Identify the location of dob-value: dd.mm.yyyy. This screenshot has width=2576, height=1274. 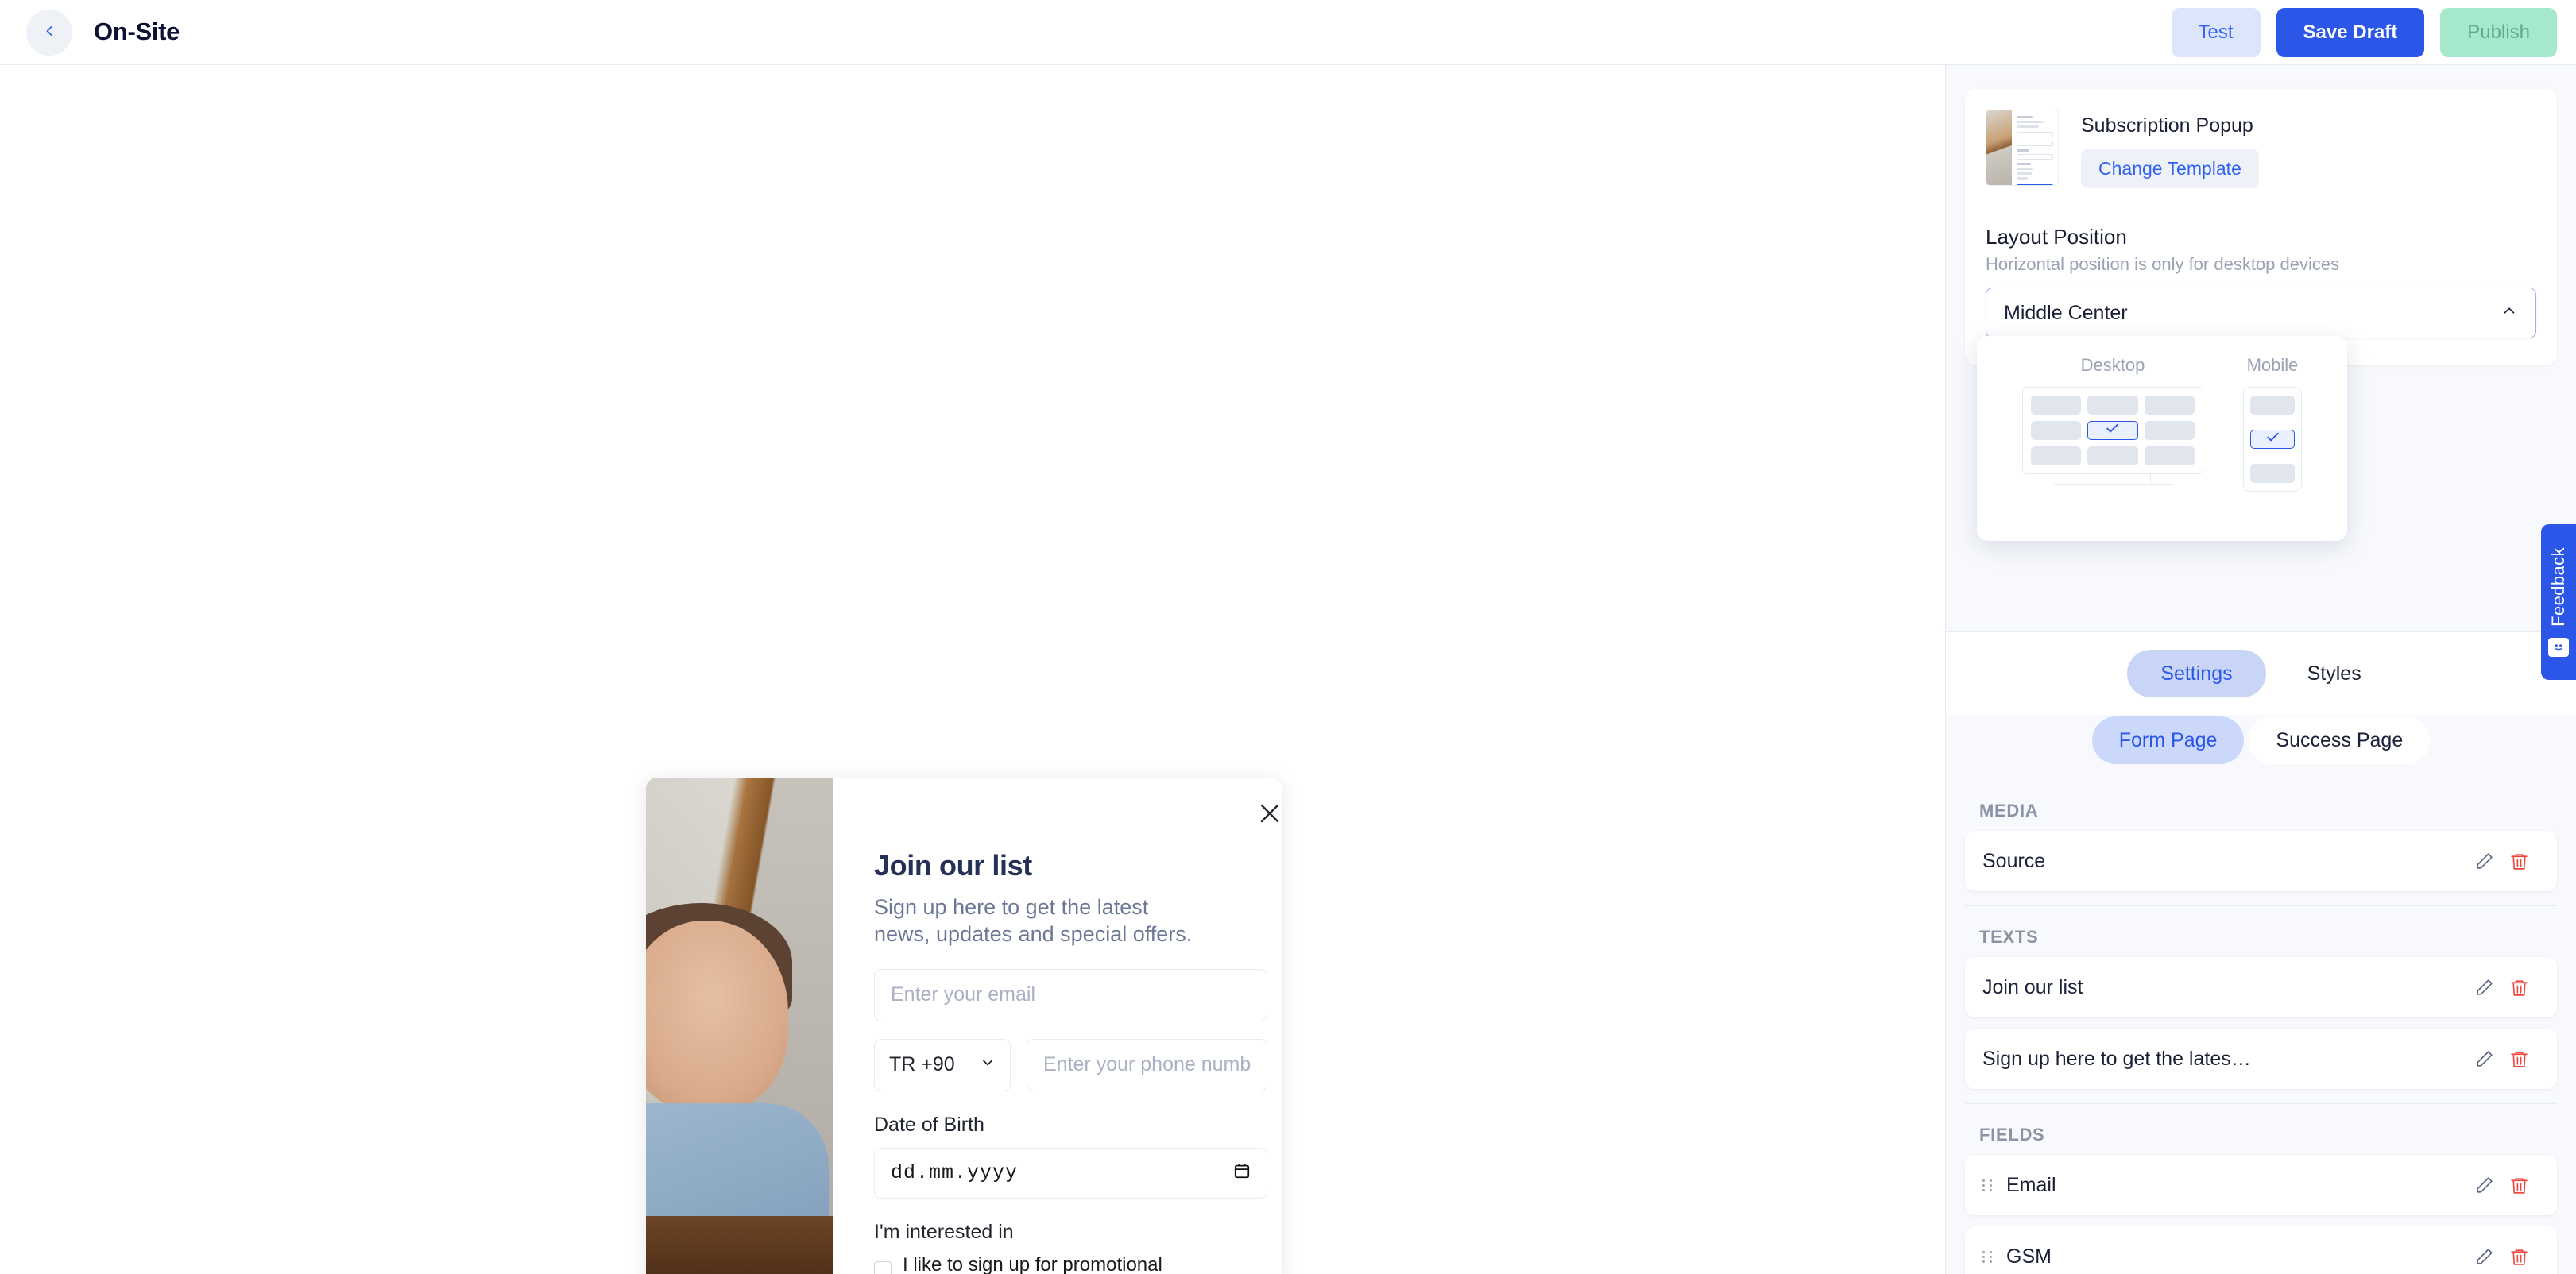
(955, 1173).